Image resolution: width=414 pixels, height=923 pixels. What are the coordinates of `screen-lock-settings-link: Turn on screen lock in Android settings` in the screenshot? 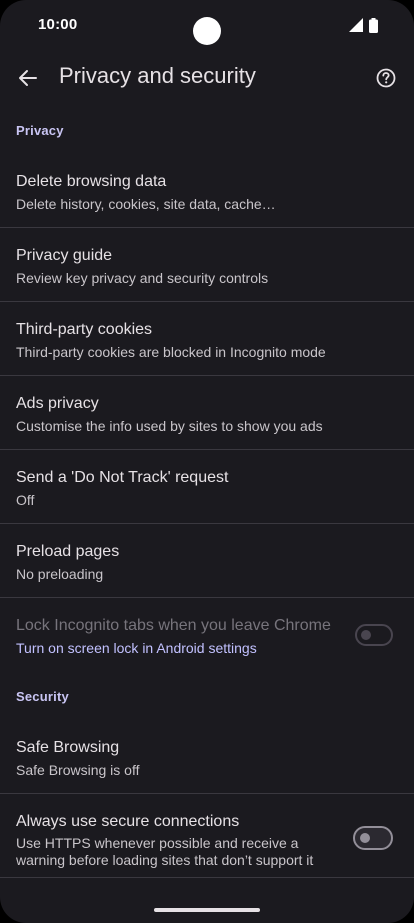 It's located at (207, 648).